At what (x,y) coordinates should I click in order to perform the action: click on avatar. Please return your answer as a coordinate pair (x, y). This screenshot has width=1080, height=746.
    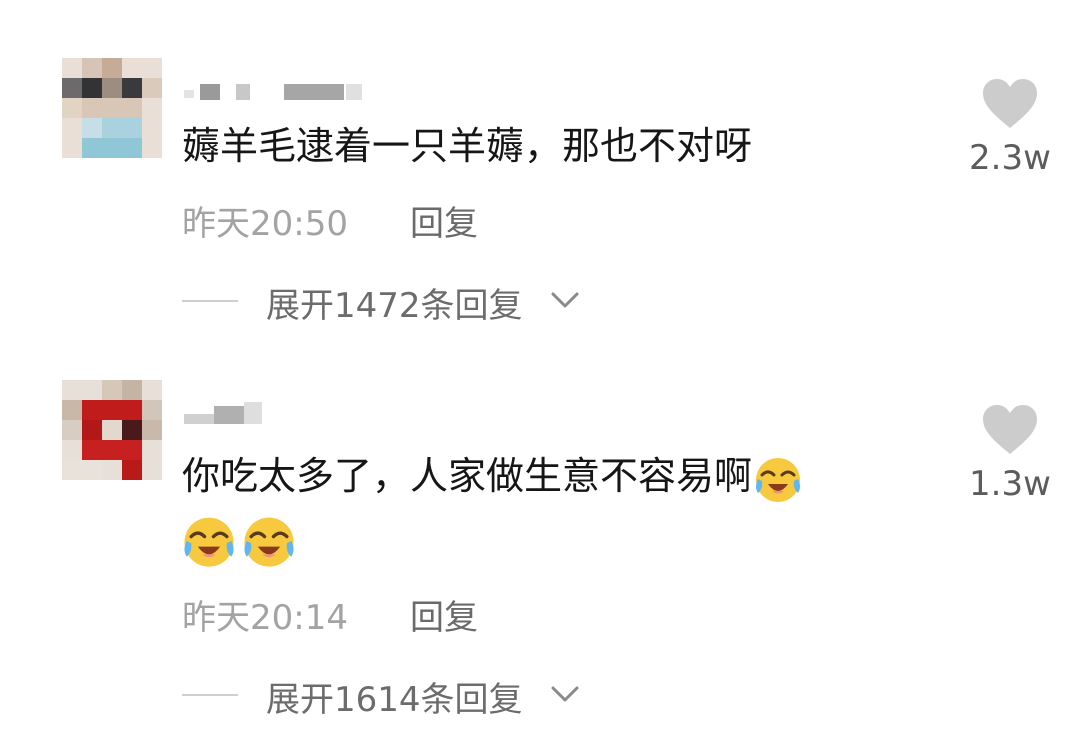
    Looking at the image, I should click on (112, 430).